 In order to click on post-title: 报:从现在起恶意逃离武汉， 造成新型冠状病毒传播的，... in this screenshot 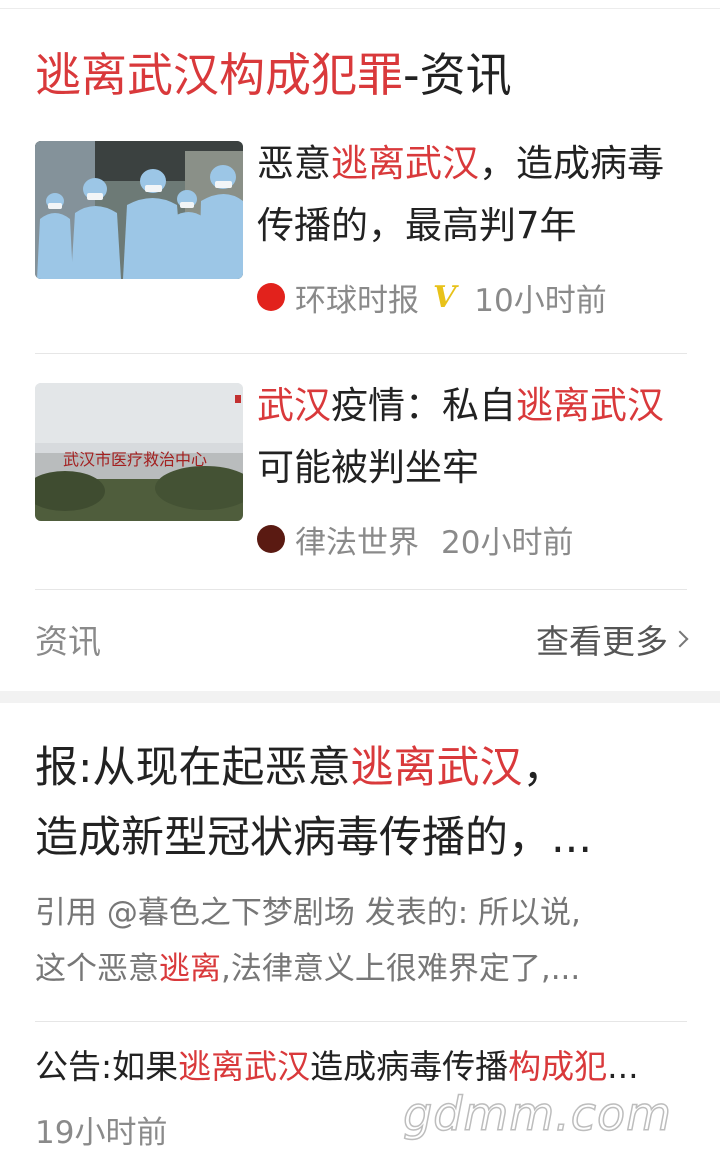, I will do `click(360, 803)`.